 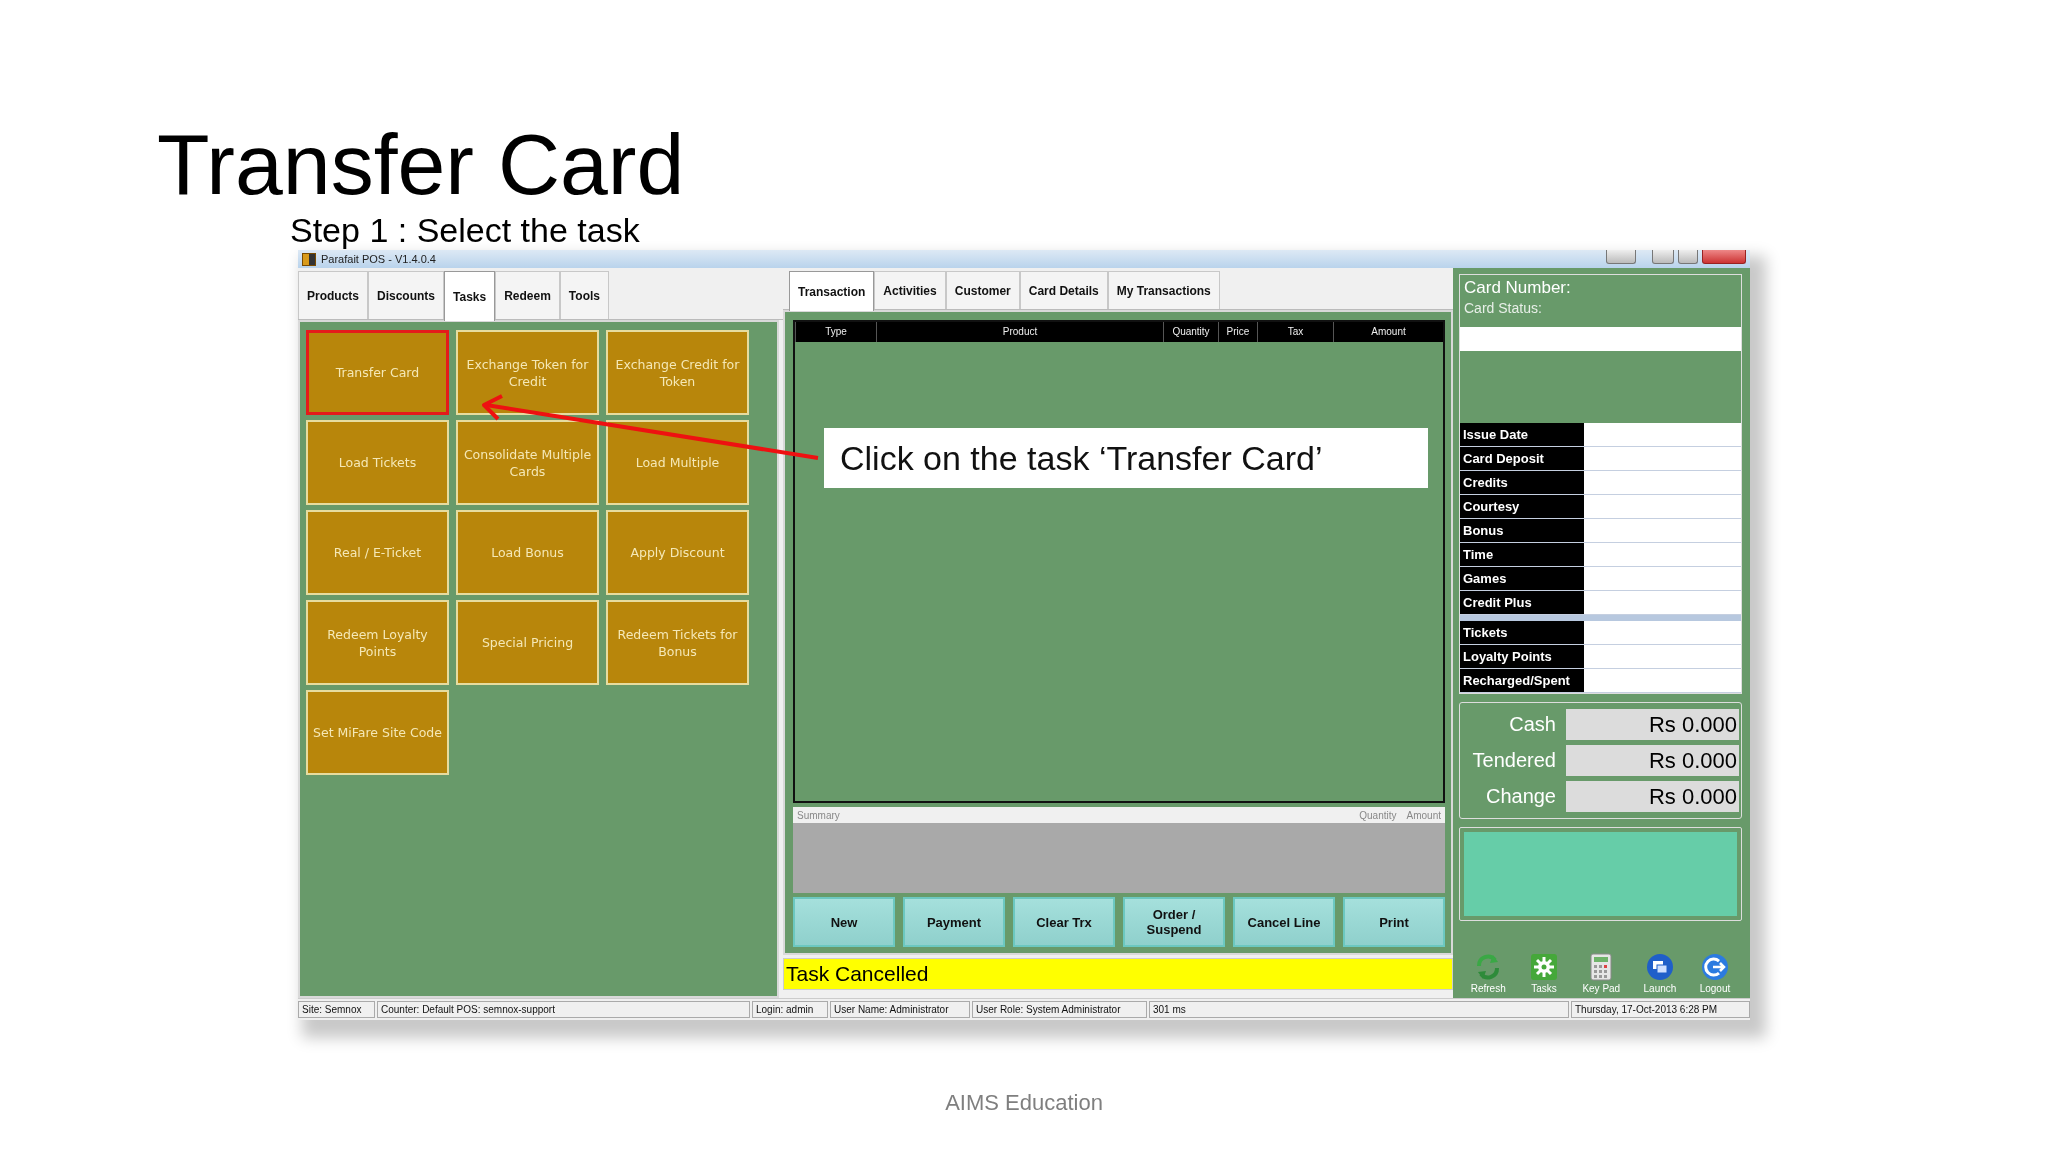 What do you see at coordinates (982, 290) in the screenshot?
I see `tab: Customer` at bounding box center [982, 290].